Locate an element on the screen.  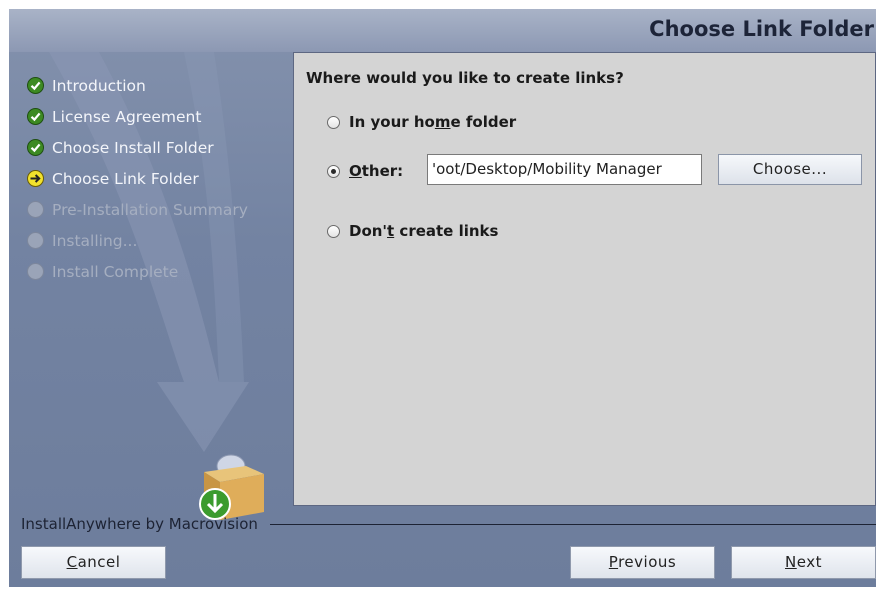
install-box-icon is located at coordinates (231, 487).